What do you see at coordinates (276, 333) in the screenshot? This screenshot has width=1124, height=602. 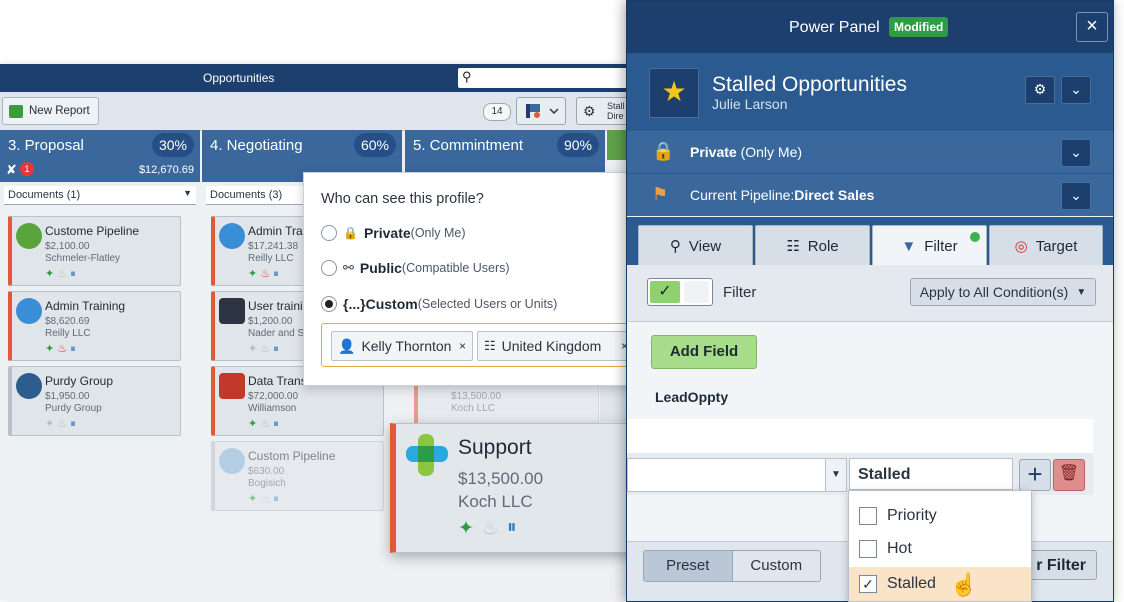 I see `card-company: Nader and S` at bounding box center [276, 333].